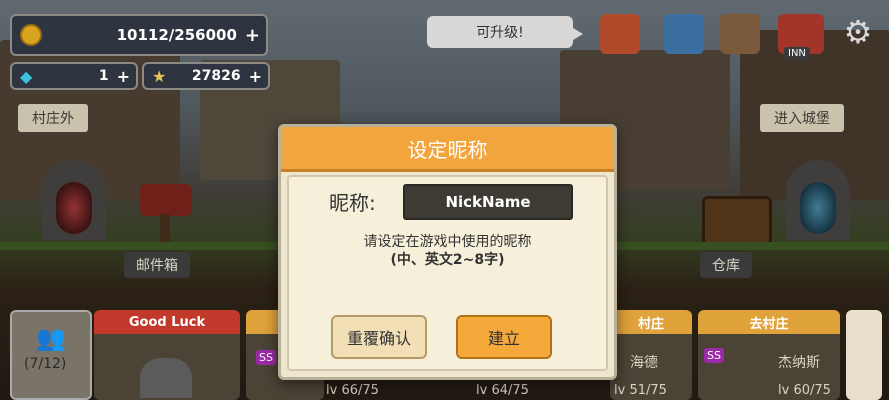 The height and width of the screenshot is (400, 889). What do you see at coordinates (352, 203) in the screenshot?
I see `nickname-label: 昵称:` at bounding box center [352, 203].